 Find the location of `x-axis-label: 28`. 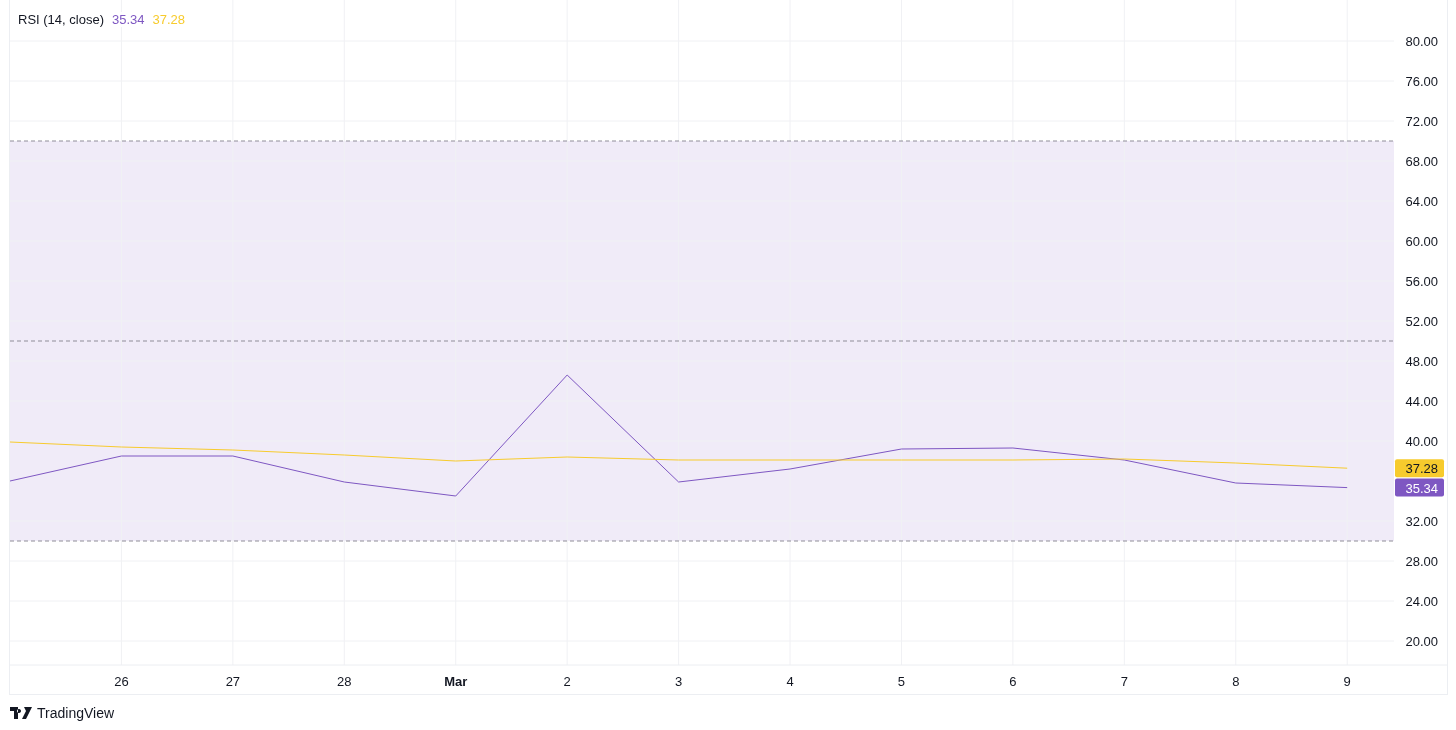

x-axis-label: 28 is located at coordinates (344, 681).